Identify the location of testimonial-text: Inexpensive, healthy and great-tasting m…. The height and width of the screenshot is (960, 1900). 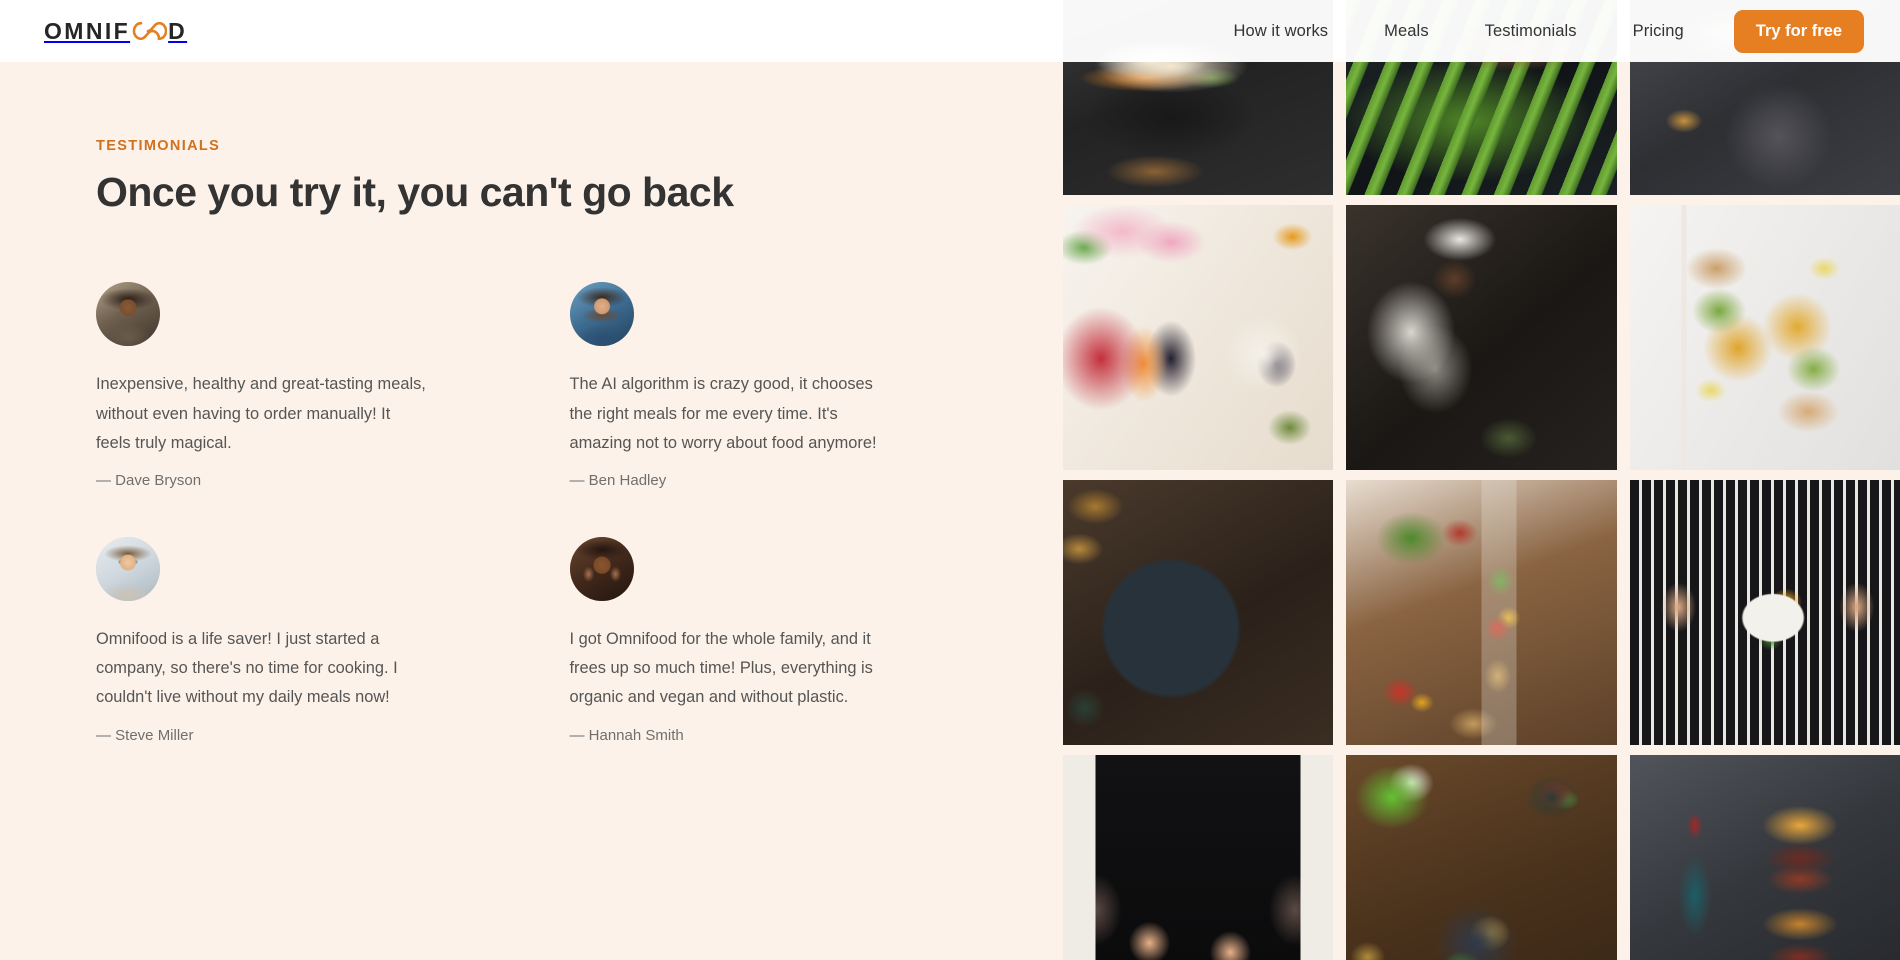
(261, 413).